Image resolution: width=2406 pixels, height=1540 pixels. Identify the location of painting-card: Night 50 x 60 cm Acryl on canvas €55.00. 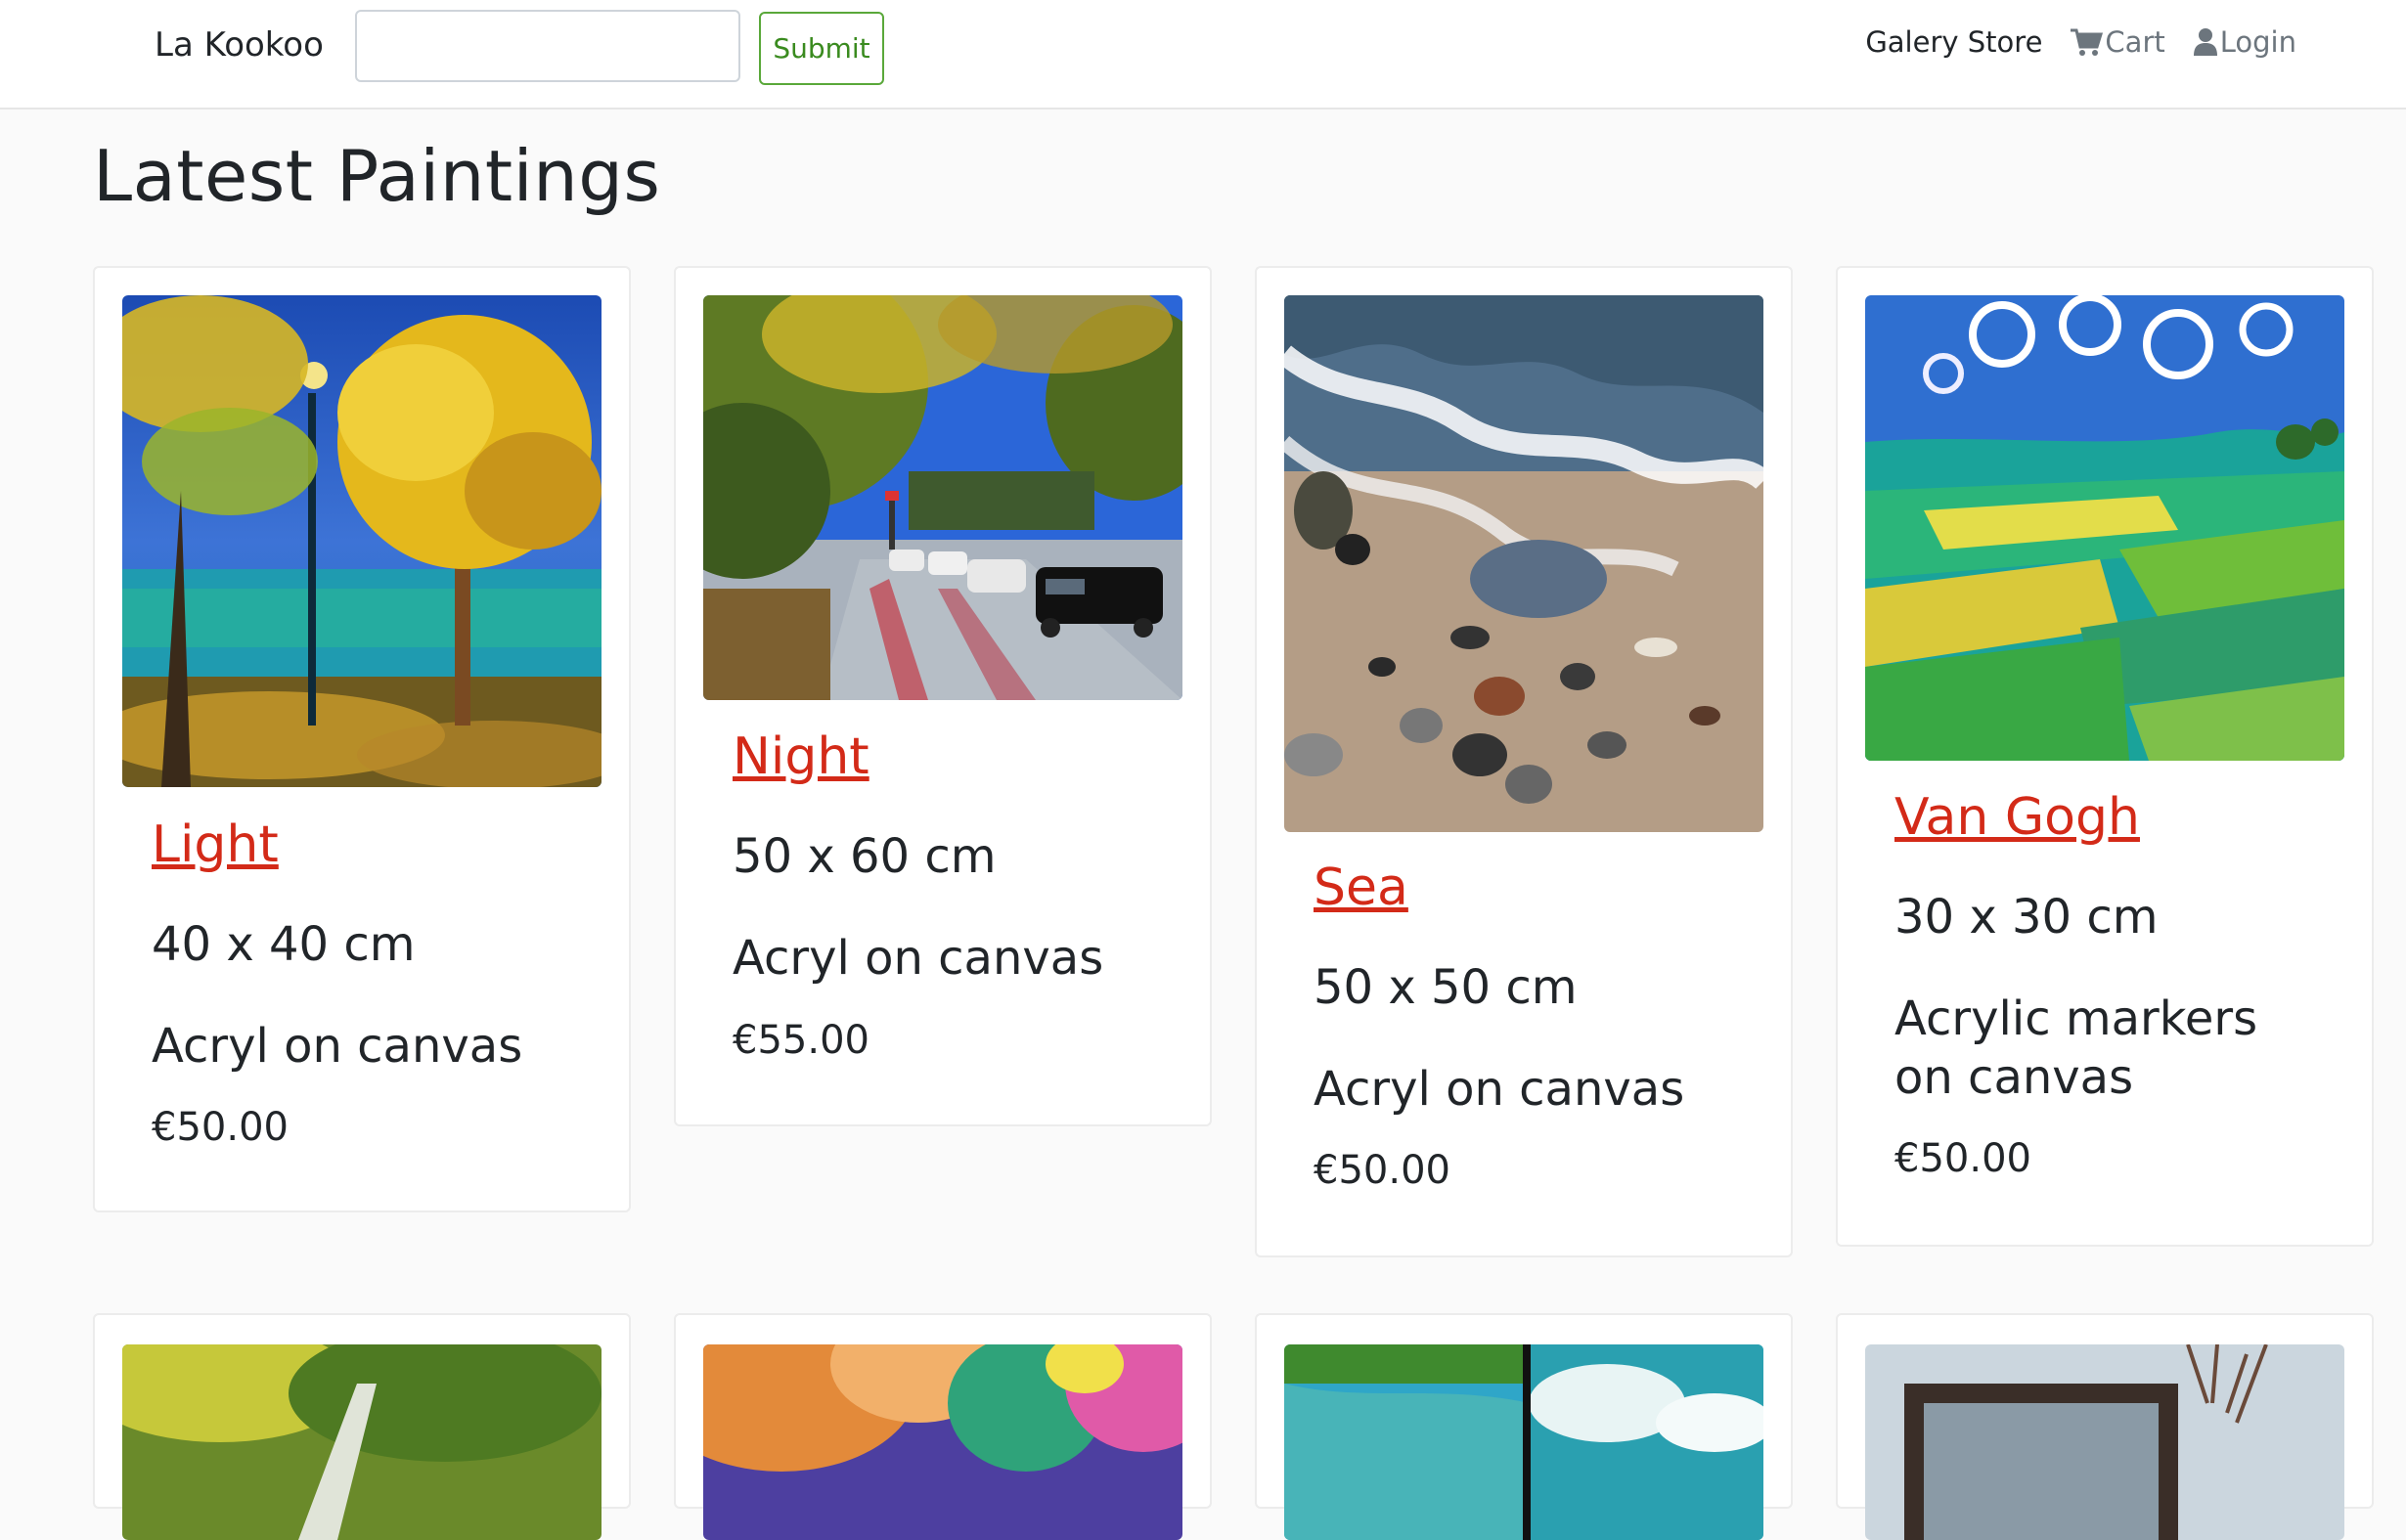
(943, 696).